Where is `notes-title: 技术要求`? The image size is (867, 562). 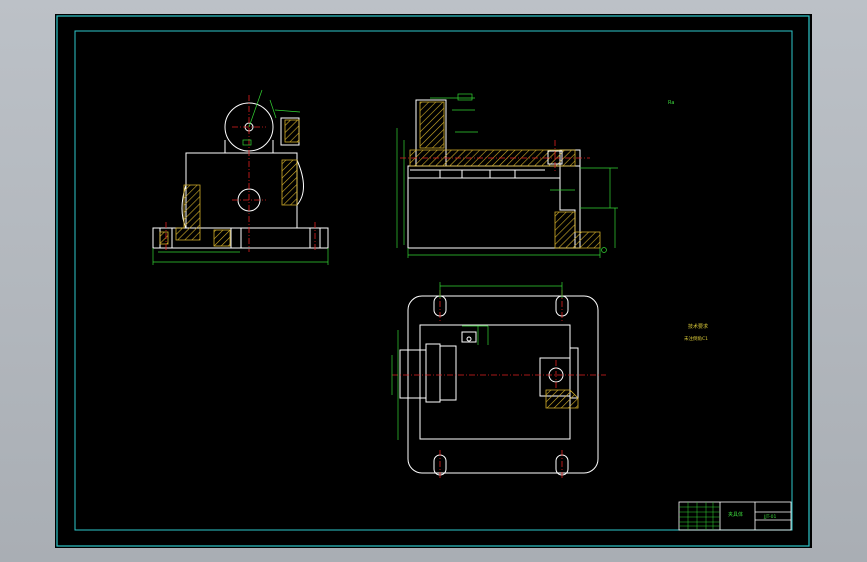
notes-title: 技术要求 is located at coordinates (698, 326).